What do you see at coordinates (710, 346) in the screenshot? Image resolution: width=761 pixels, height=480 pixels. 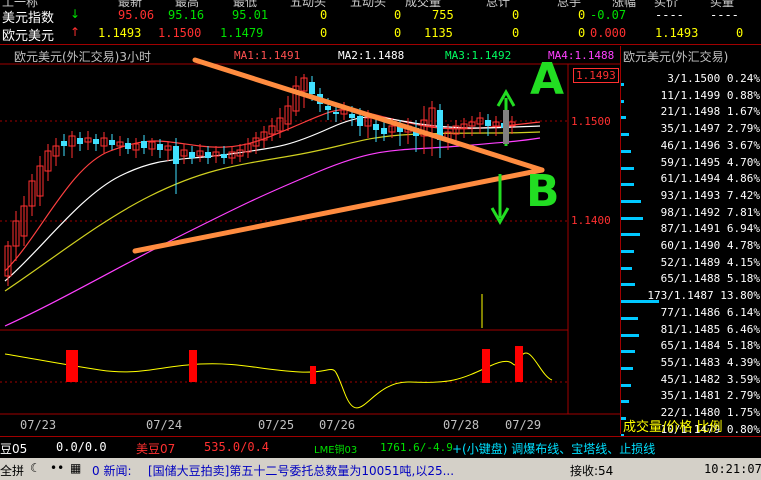 I see `volume-price-text: 65/1.1484 5.18%` at bounding box center [710, 346].